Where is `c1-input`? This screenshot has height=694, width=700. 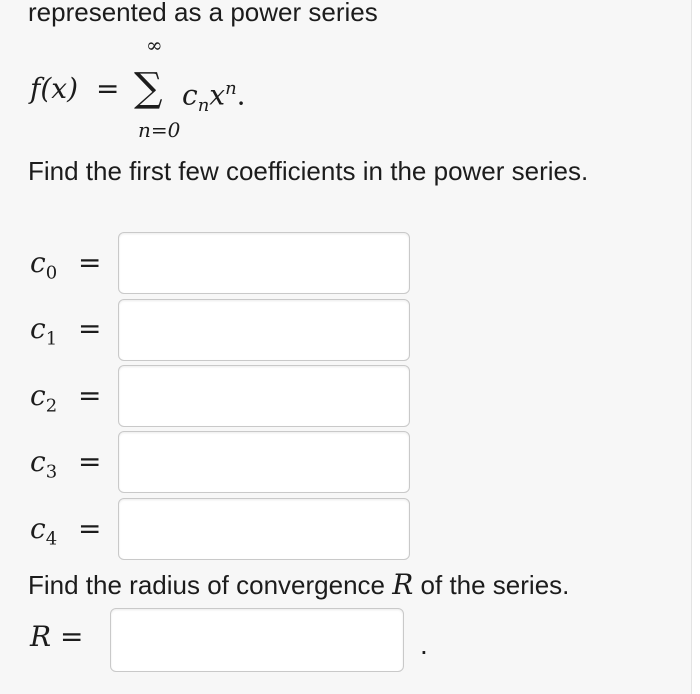
c1-input is located at coordinates (264, 330).